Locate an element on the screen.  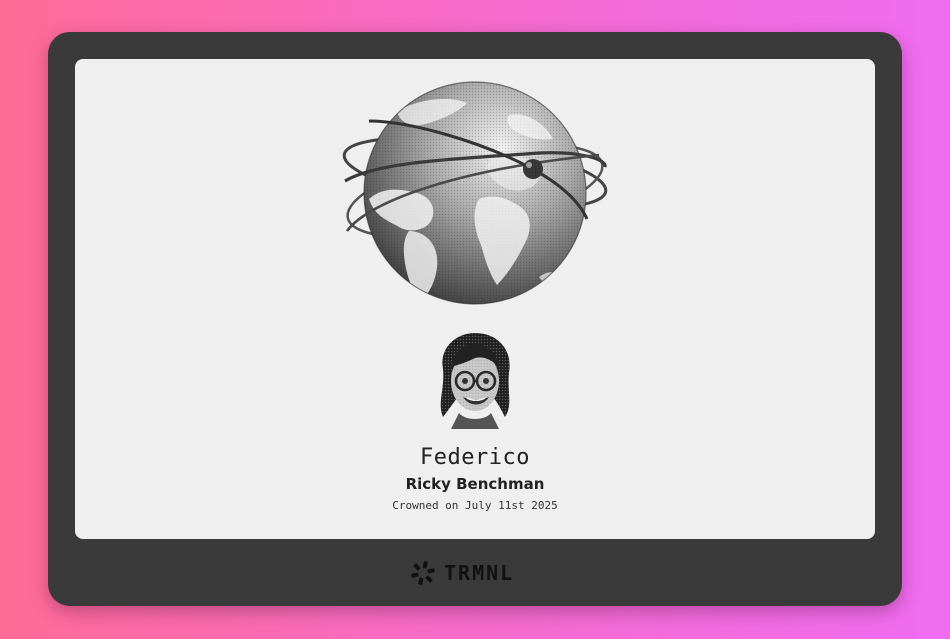
globe-with-orbits-icon is located at coordinates (475, 193).